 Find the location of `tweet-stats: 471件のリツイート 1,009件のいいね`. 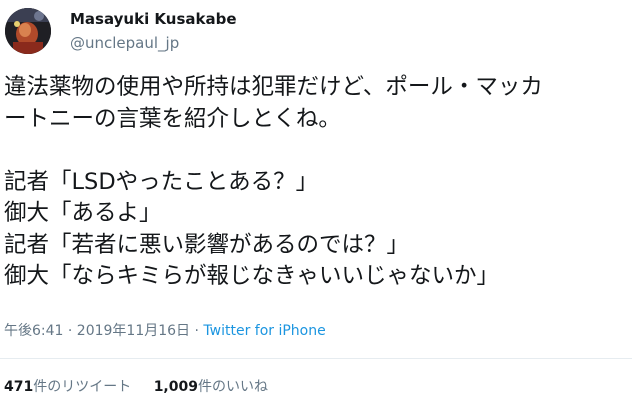

tweet-stats: 471件のリツイート 1,009件のいいね is located at coordinates (136, 386).